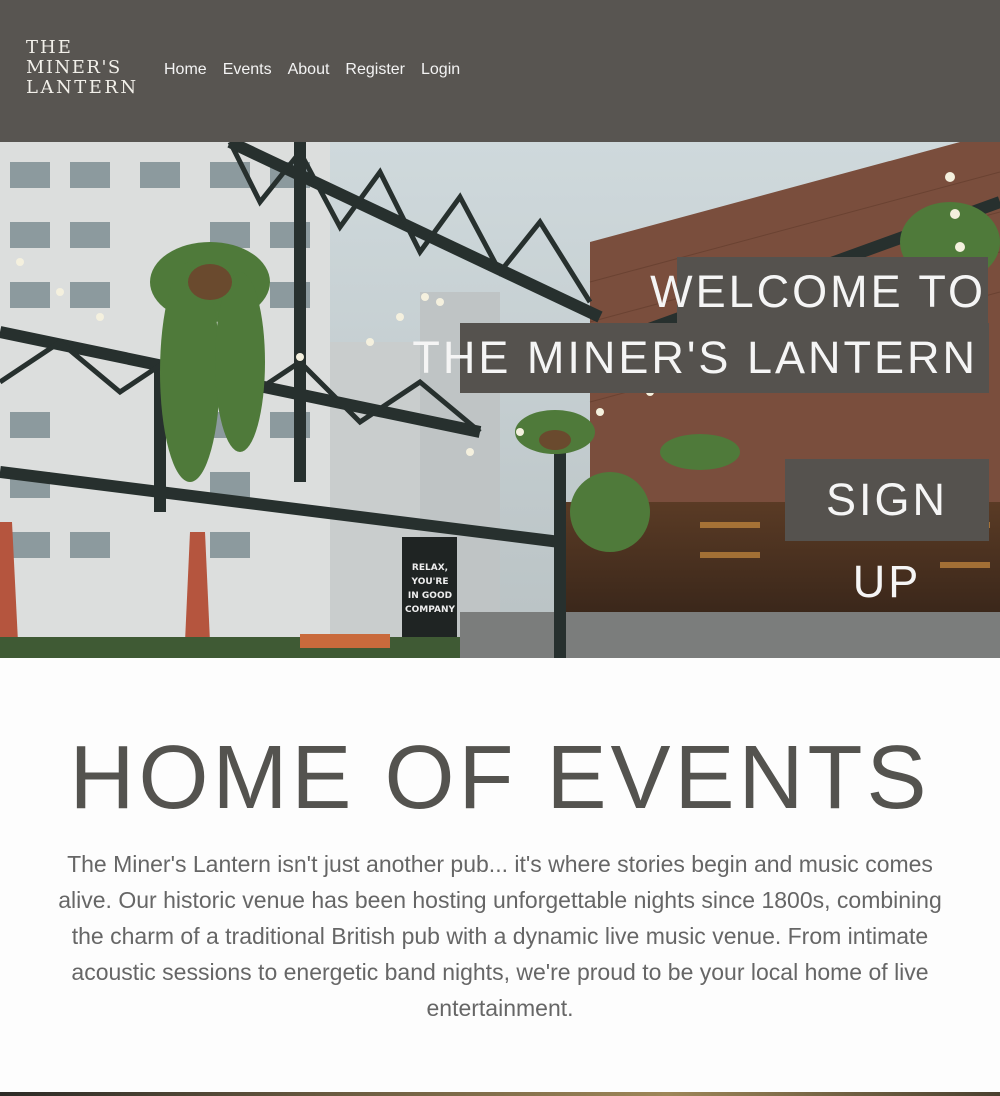 Image resolution: width=1000 pixels, height=1096 pixels. I want to click on logo-line-2: MINER'S, so click(74, 67).